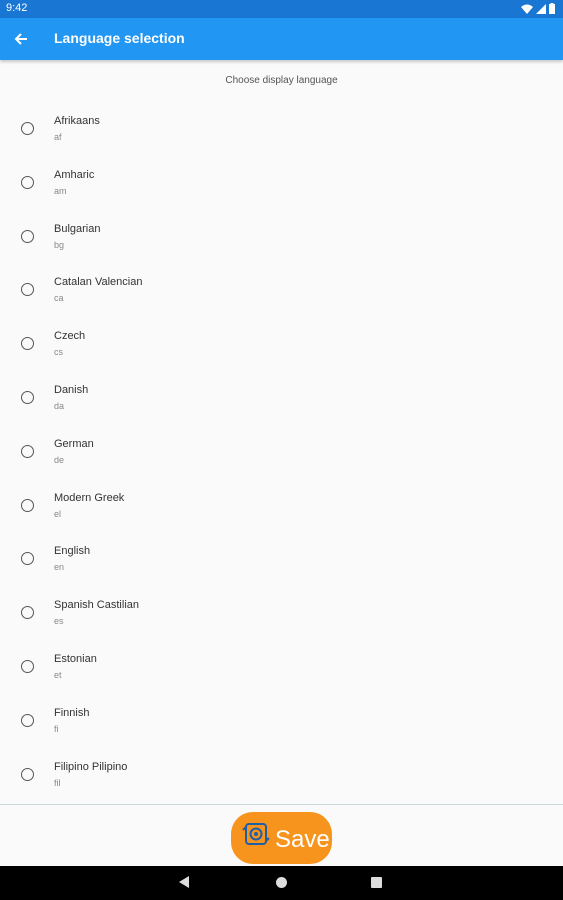 This screenshot has height=900, width=563. Describe the element at coordinates (59, 298) in the screenshot. I see `language-code: ca` at that location.